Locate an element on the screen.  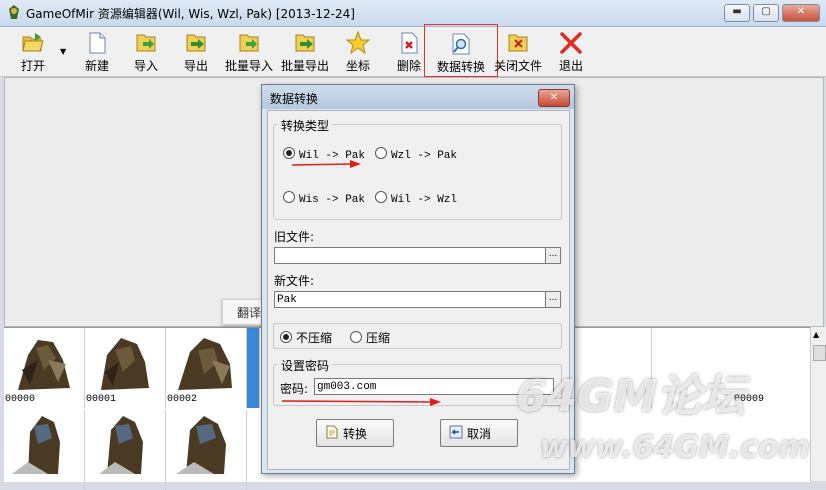
delete-button: 删除 is located at coordinates (409, 51).